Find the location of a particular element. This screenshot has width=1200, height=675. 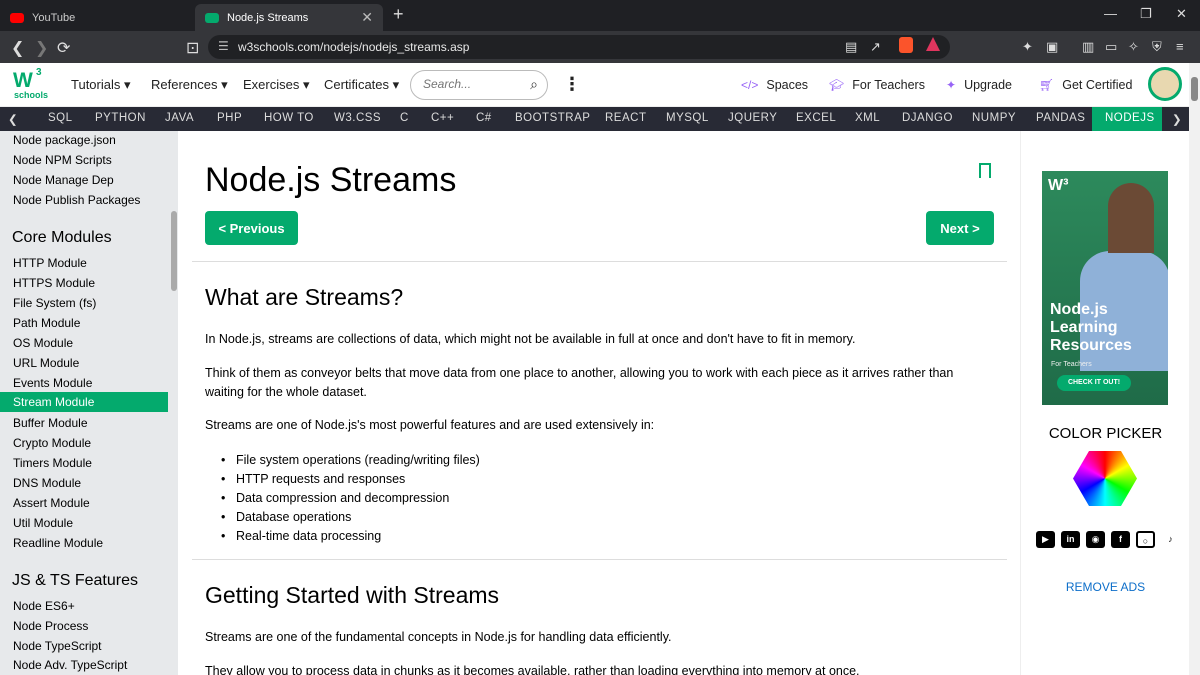

sidebar-item: URL Module is located at coordinates (46, 363).